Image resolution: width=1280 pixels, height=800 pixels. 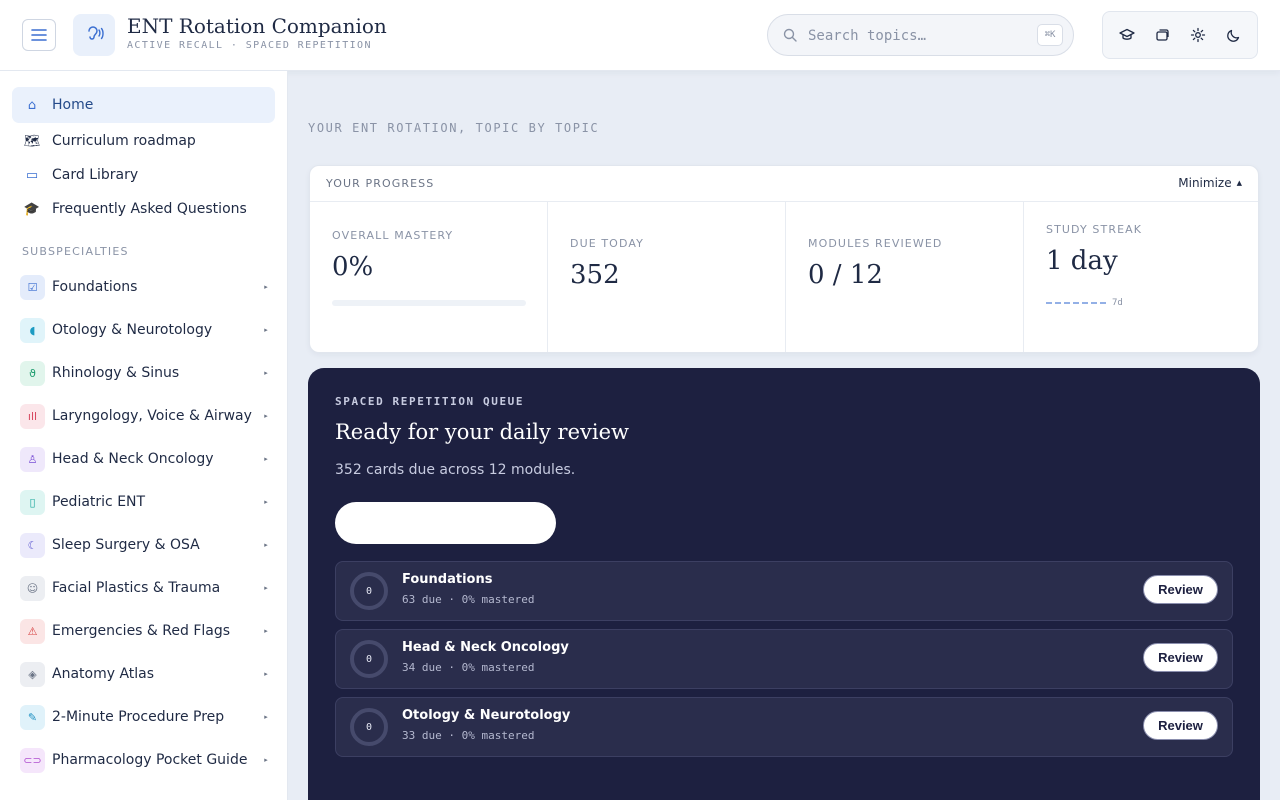 I want to click on minimize-label: Minimize, so click(x=1205, y=183).